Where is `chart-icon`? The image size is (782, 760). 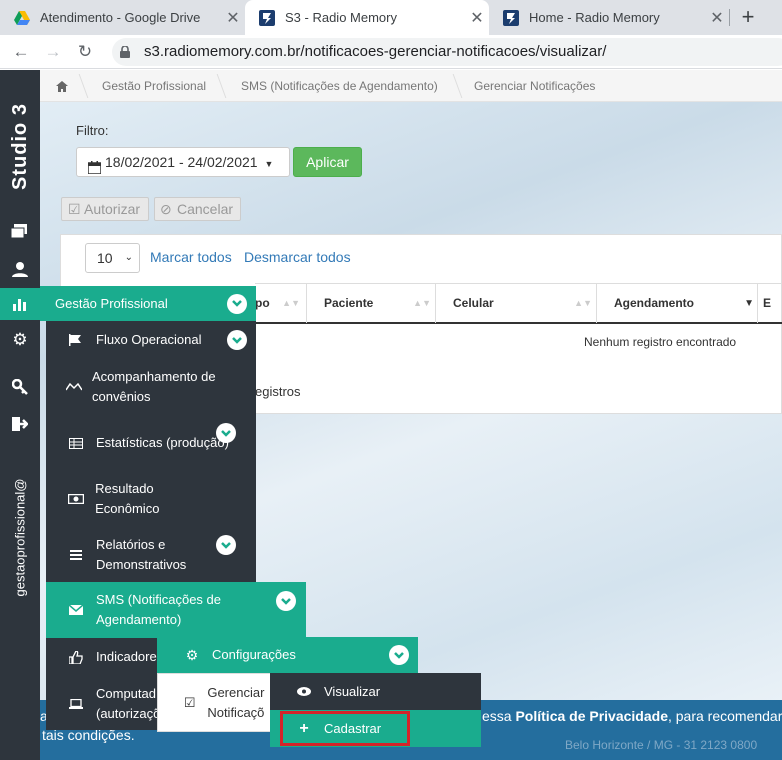
chart-icon is located at coordinates (20, 304).